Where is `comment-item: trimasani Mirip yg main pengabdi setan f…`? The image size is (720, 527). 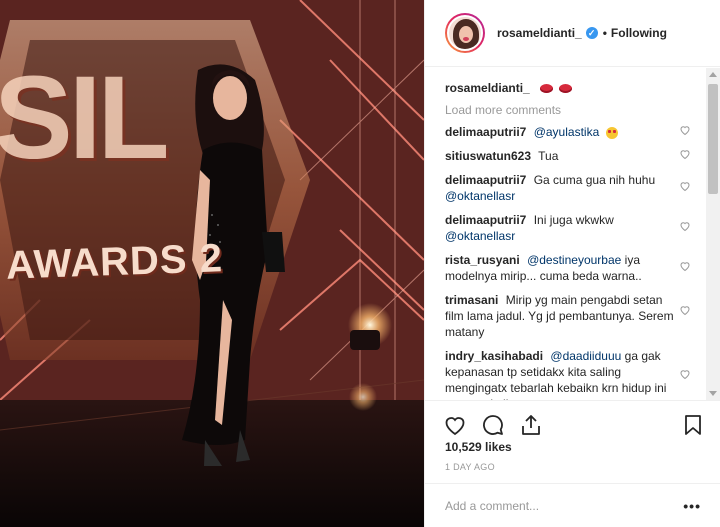
comment-item: trimasani Mirip yg main pengabdi setan f… is located at coordinates (572, 316).